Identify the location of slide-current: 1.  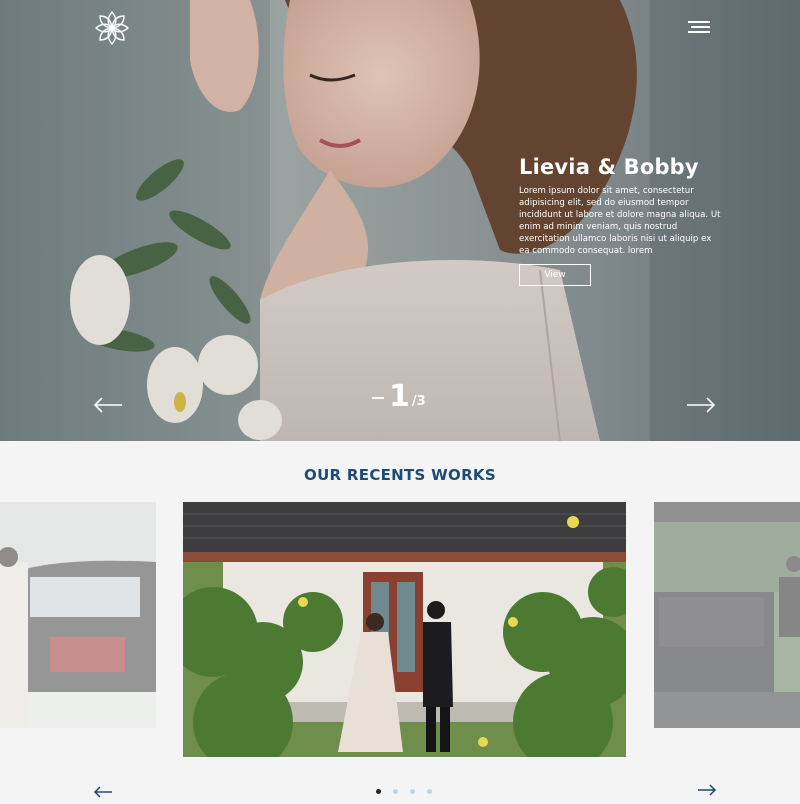
(399, 396).